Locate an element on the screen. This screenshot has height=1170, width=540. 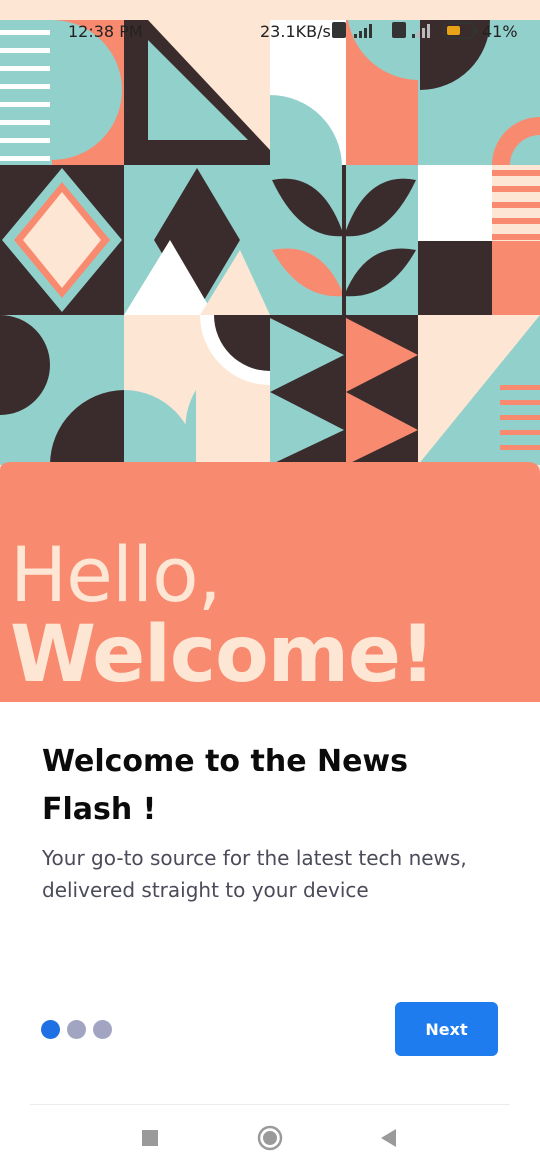
status-bar: 12:38 PM 23.1KB/s 41% is located at coordinates (270, 31).